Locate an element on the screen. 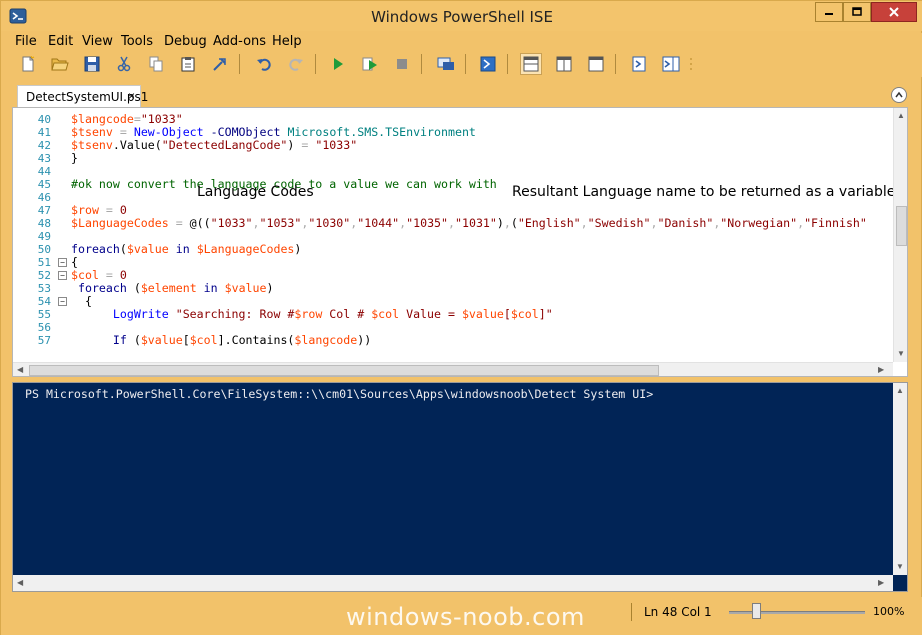  code-line: $col = 0 is located at coordinates (99, 275).